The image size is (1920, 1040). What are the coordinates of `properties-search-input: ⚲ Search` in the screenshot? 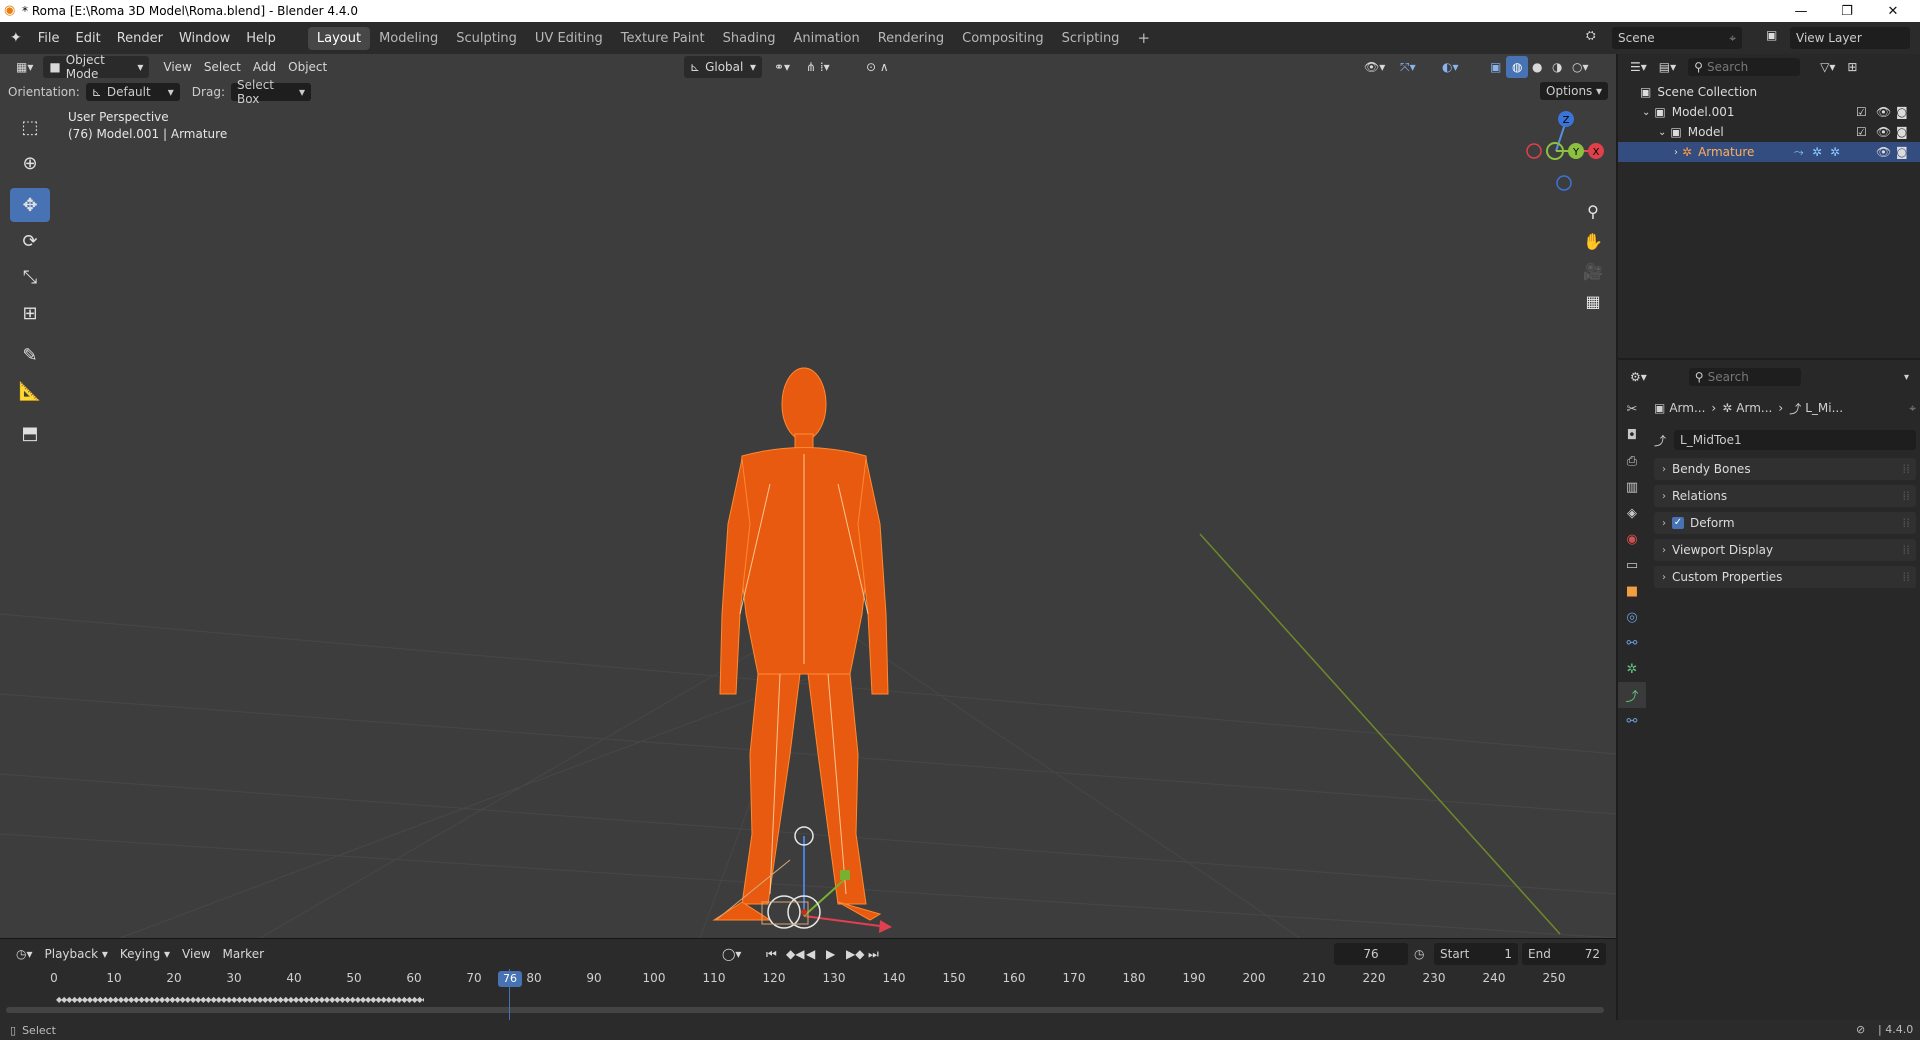 It's located at (1744, 377).